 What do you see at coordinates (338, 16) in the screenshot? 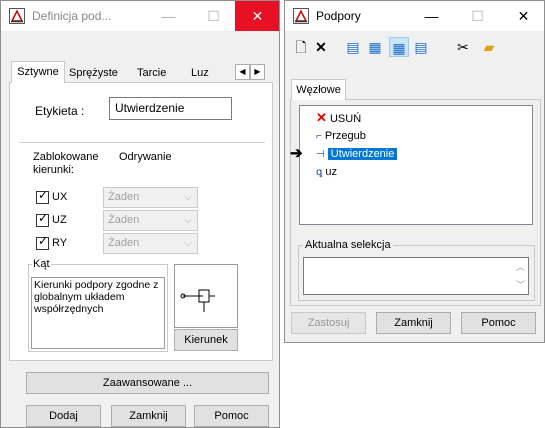
I see `window-title: Podpory` at bounding box center [338, 16].